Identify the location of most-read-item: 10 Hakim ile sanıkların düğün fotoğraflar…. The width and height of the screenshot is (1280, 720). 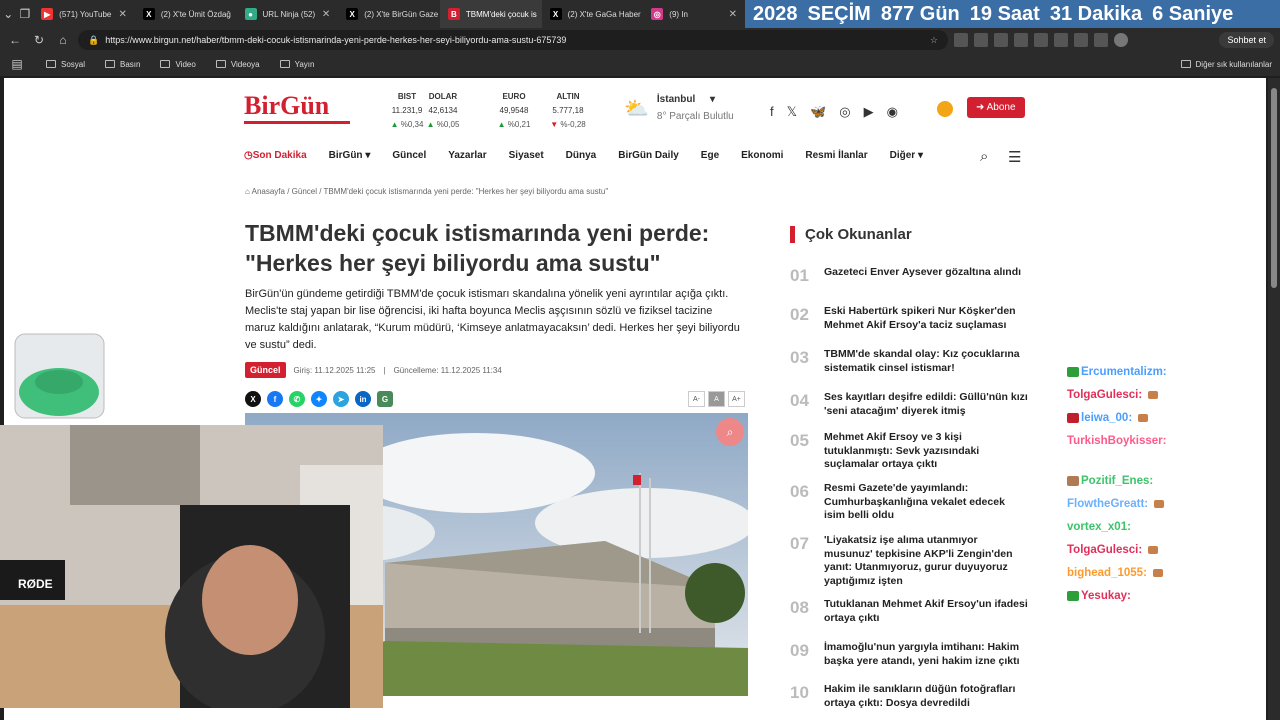
(909, 696).